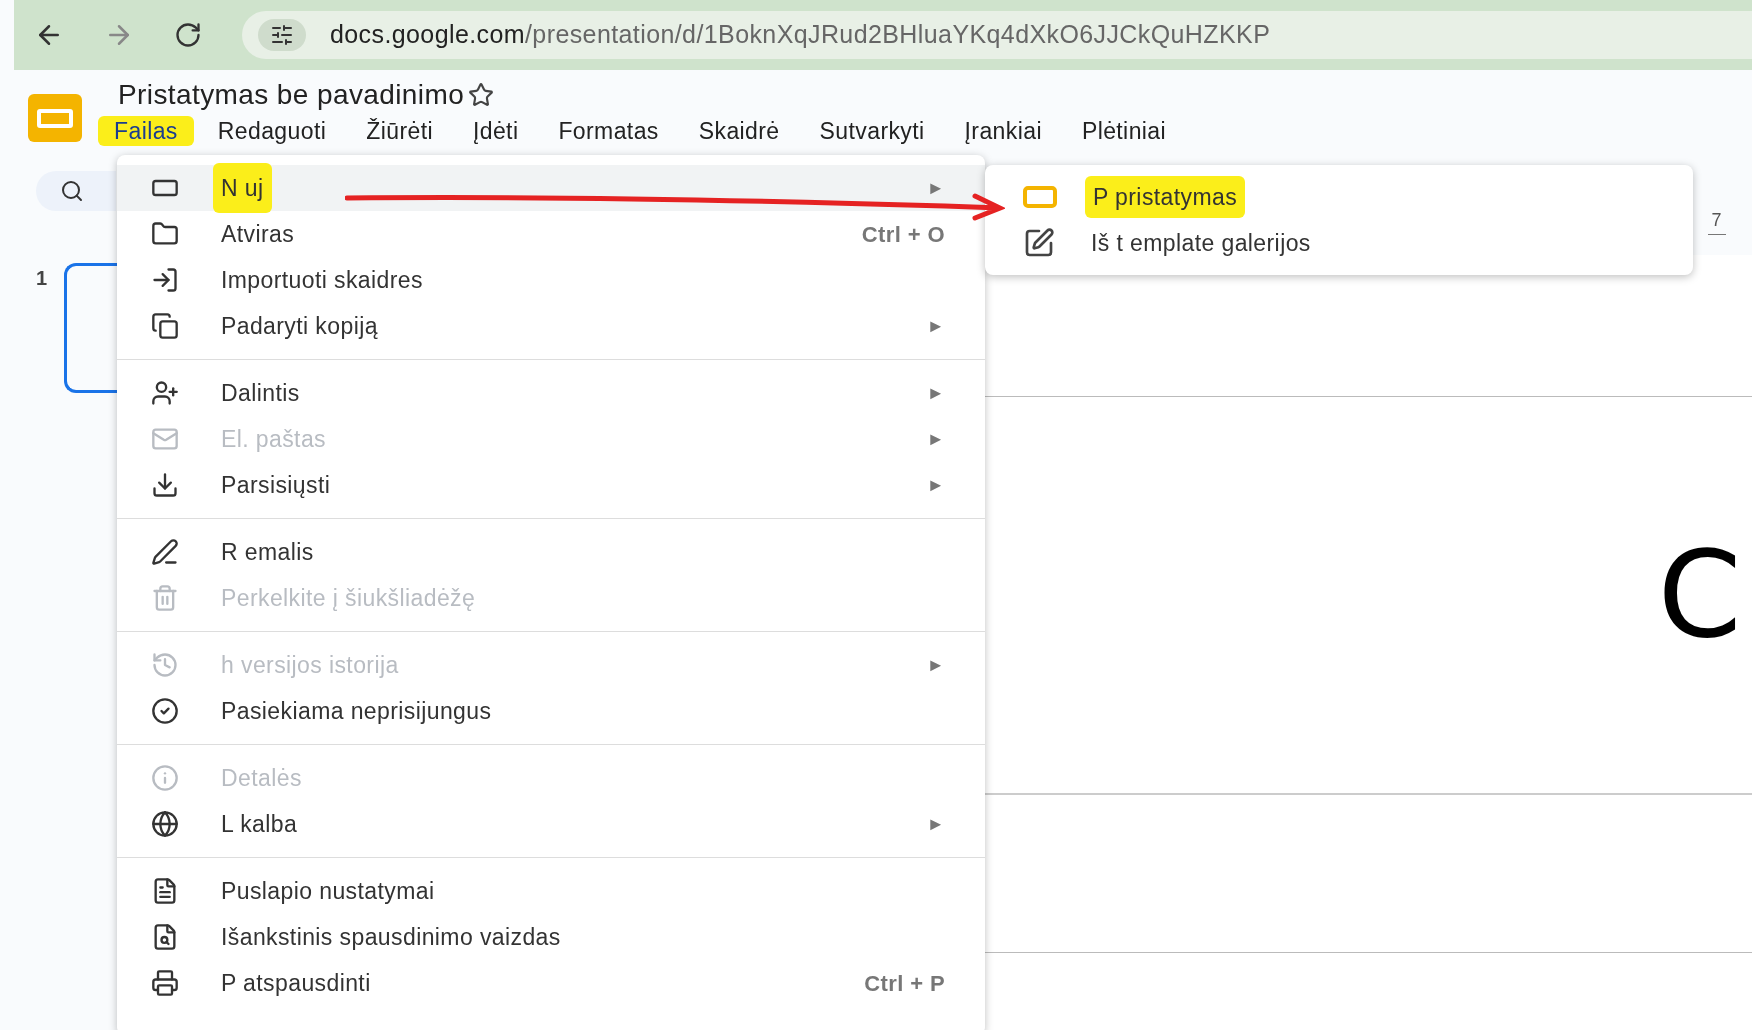  What do you see at coordinates (165, 711) in the screenshot?
I see `check-circle-icon` at bounding box center [165, 711].